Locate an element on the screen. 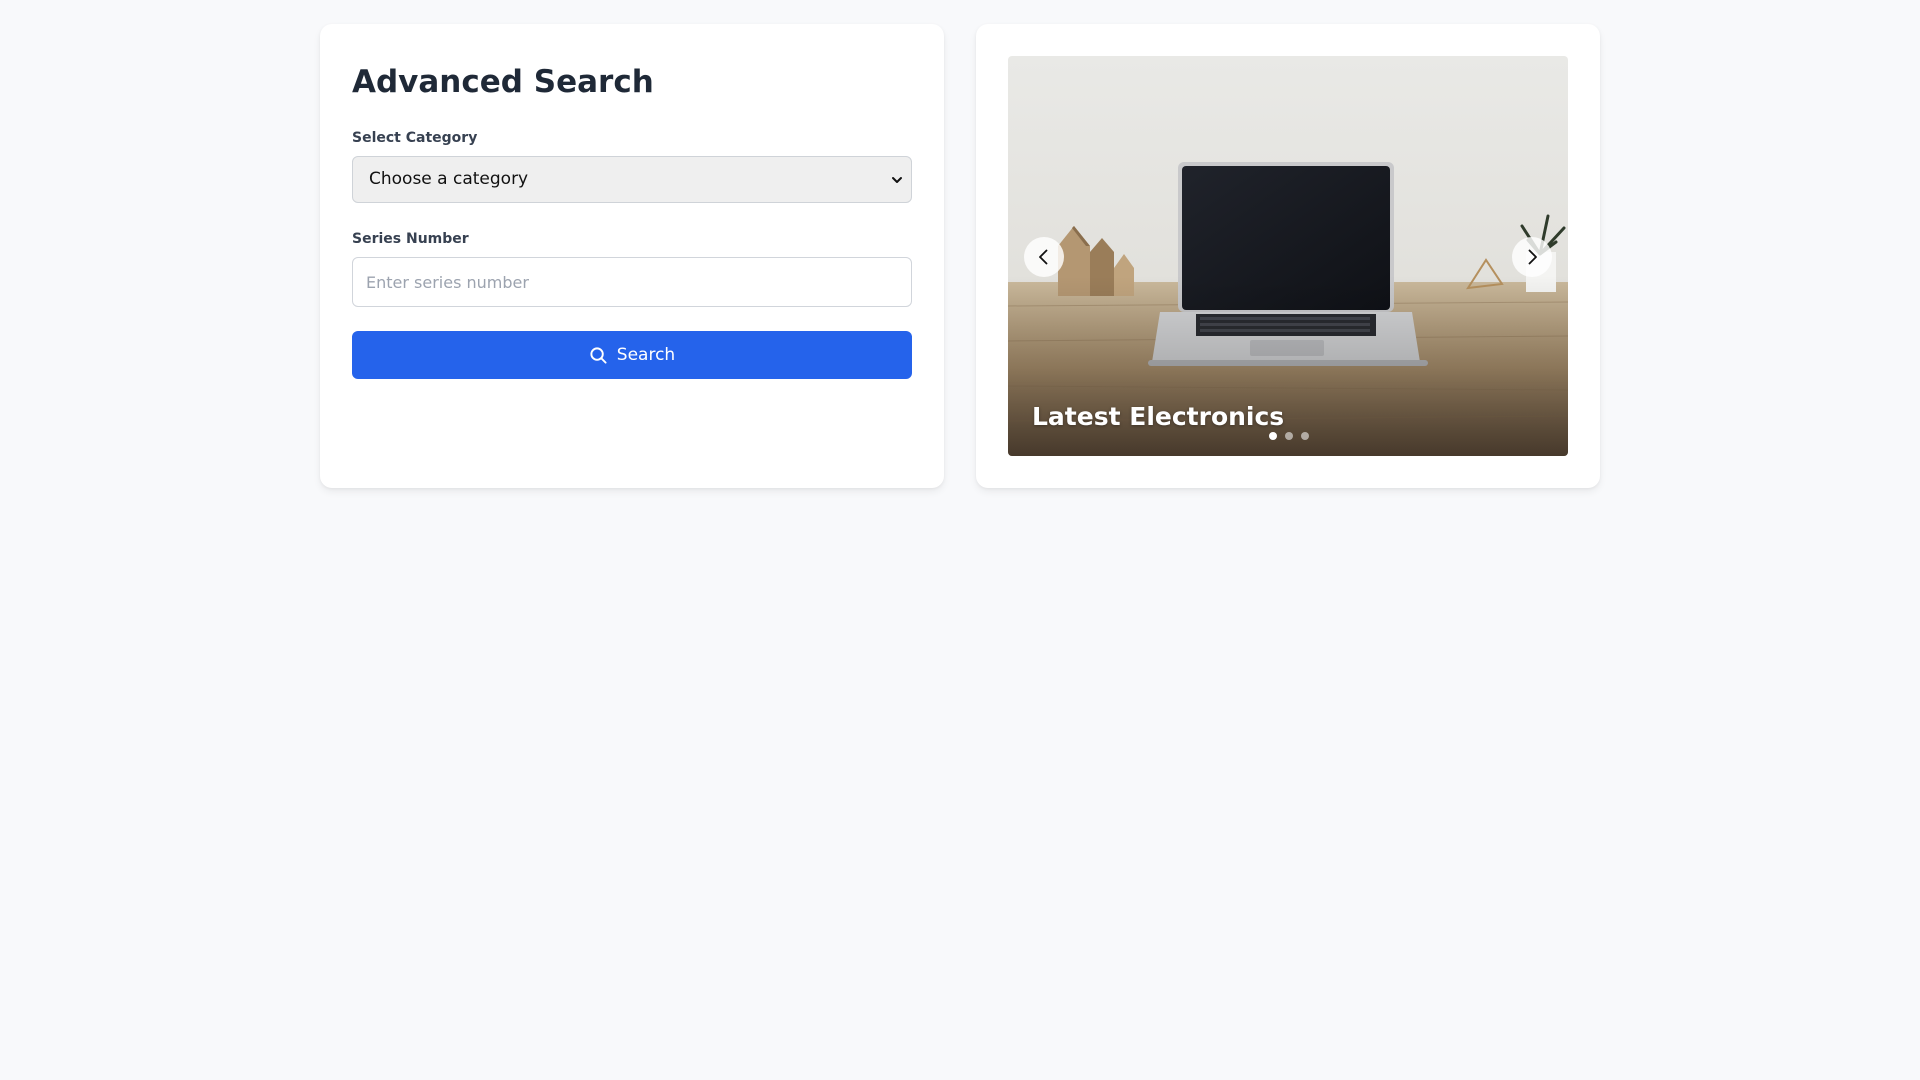 The image size is (1920, 1080). chevron-left-icon is located at coordinates (1043, 257).